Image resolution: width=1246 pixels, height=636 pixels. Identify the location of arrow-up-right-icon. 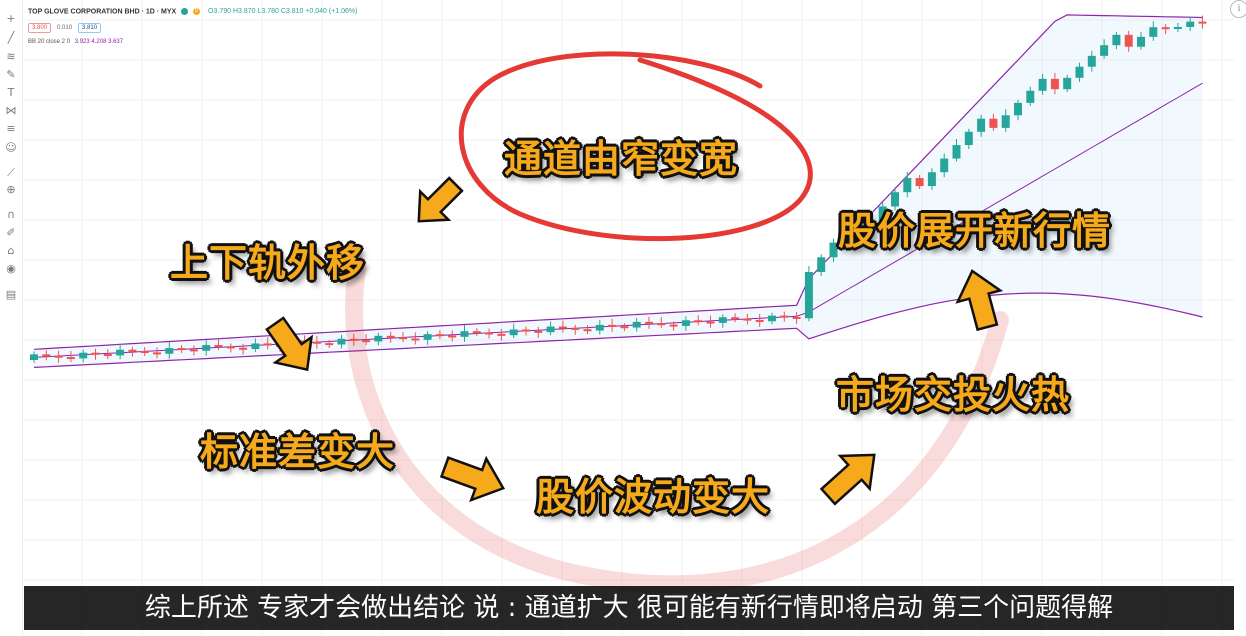
(847, 479).